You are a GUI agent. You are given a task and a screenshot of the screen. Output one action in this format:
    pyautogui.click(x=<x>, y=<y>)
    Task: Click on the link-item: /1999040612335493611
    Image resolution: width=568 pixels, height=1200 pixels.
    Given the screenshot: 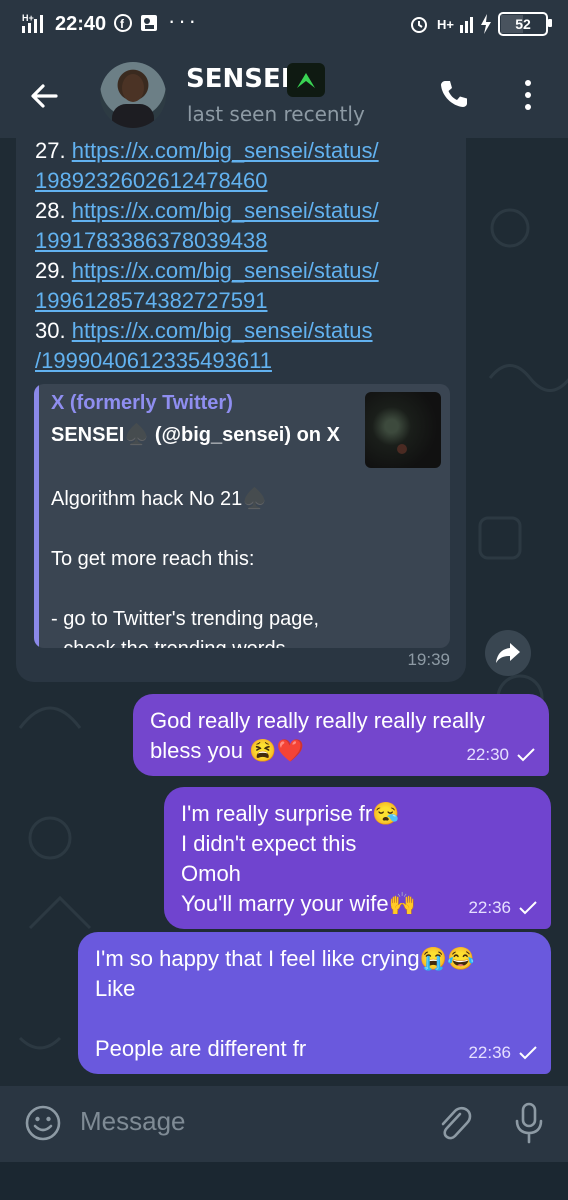 What is the action you would take?
    pyautogui.click(x=153, y=361)
    